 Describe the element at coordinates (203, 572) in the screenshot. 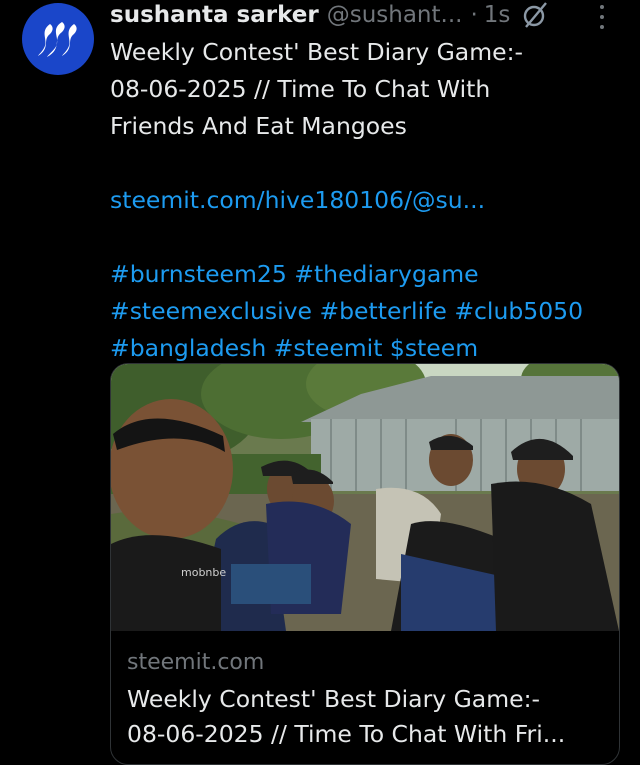

I see `photo-shirt-text: mobnbe` at that location.